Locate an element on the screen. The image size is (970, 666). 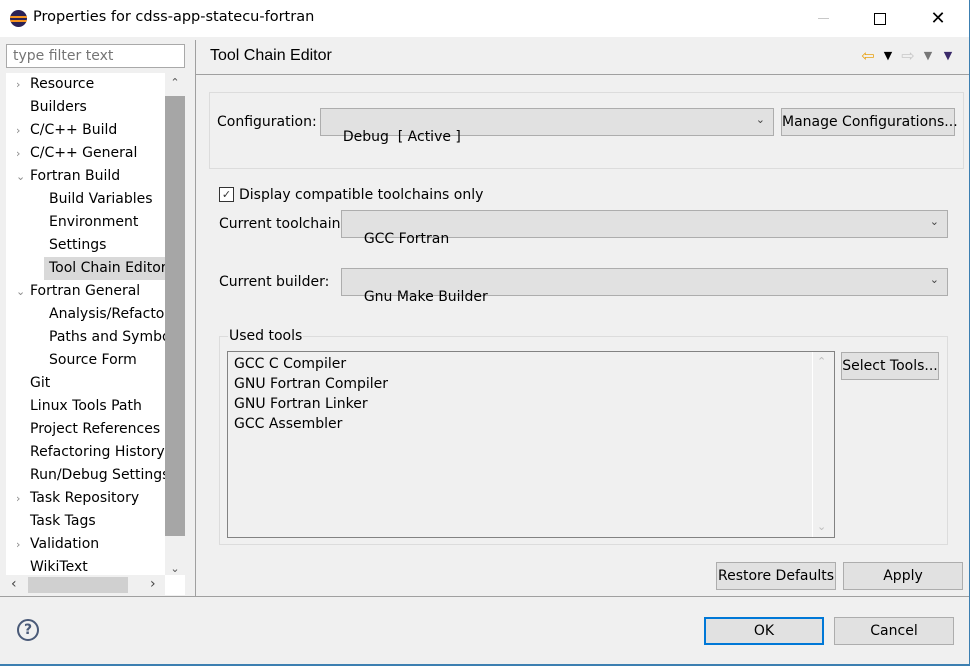
minimize-icon is located at coordinates (823, 18).